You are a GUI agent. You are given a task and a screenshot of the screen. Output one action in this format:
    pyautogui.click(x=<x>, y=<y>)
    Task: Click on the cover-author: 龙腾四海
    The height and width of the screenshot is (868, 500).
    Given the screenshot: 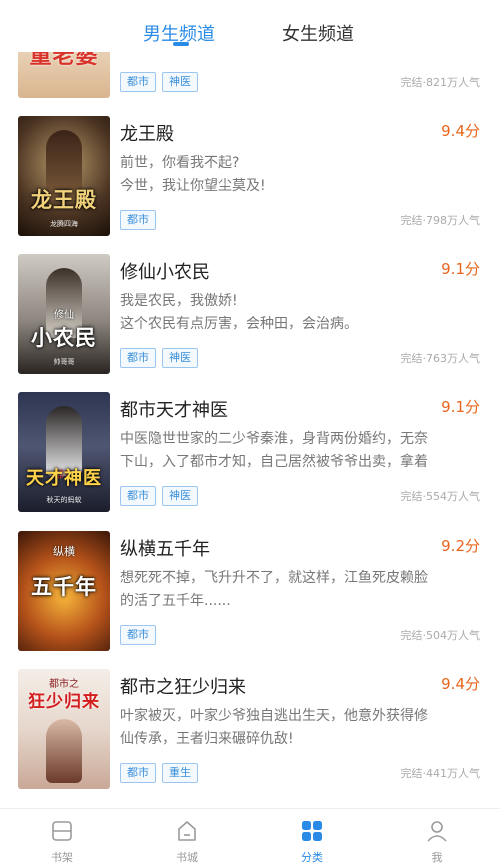 What is the action you would take?
    pyautogui.click(x=64, y=224)
    